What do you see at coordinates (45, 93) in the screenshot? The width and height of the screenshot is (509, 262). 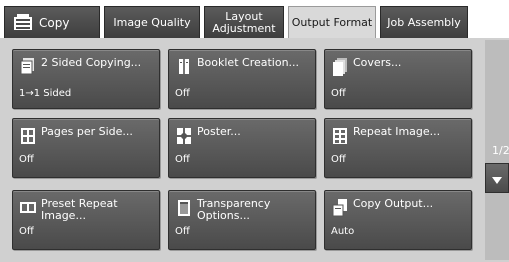 I see `button-value: 1→1 Sided` at bounding box center [45, 93].